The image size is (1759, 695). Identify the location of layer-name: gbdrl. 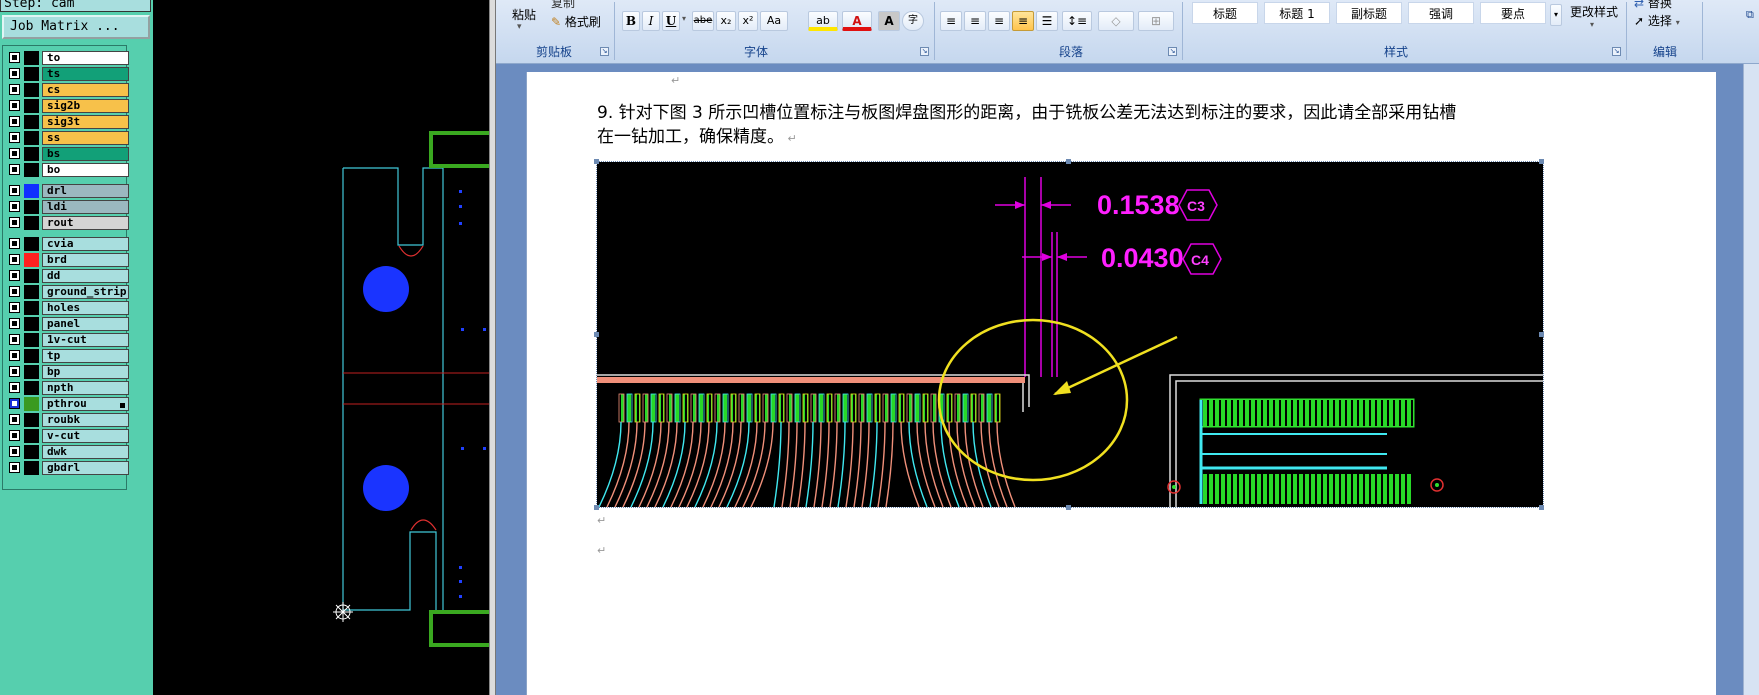
(85, 468).